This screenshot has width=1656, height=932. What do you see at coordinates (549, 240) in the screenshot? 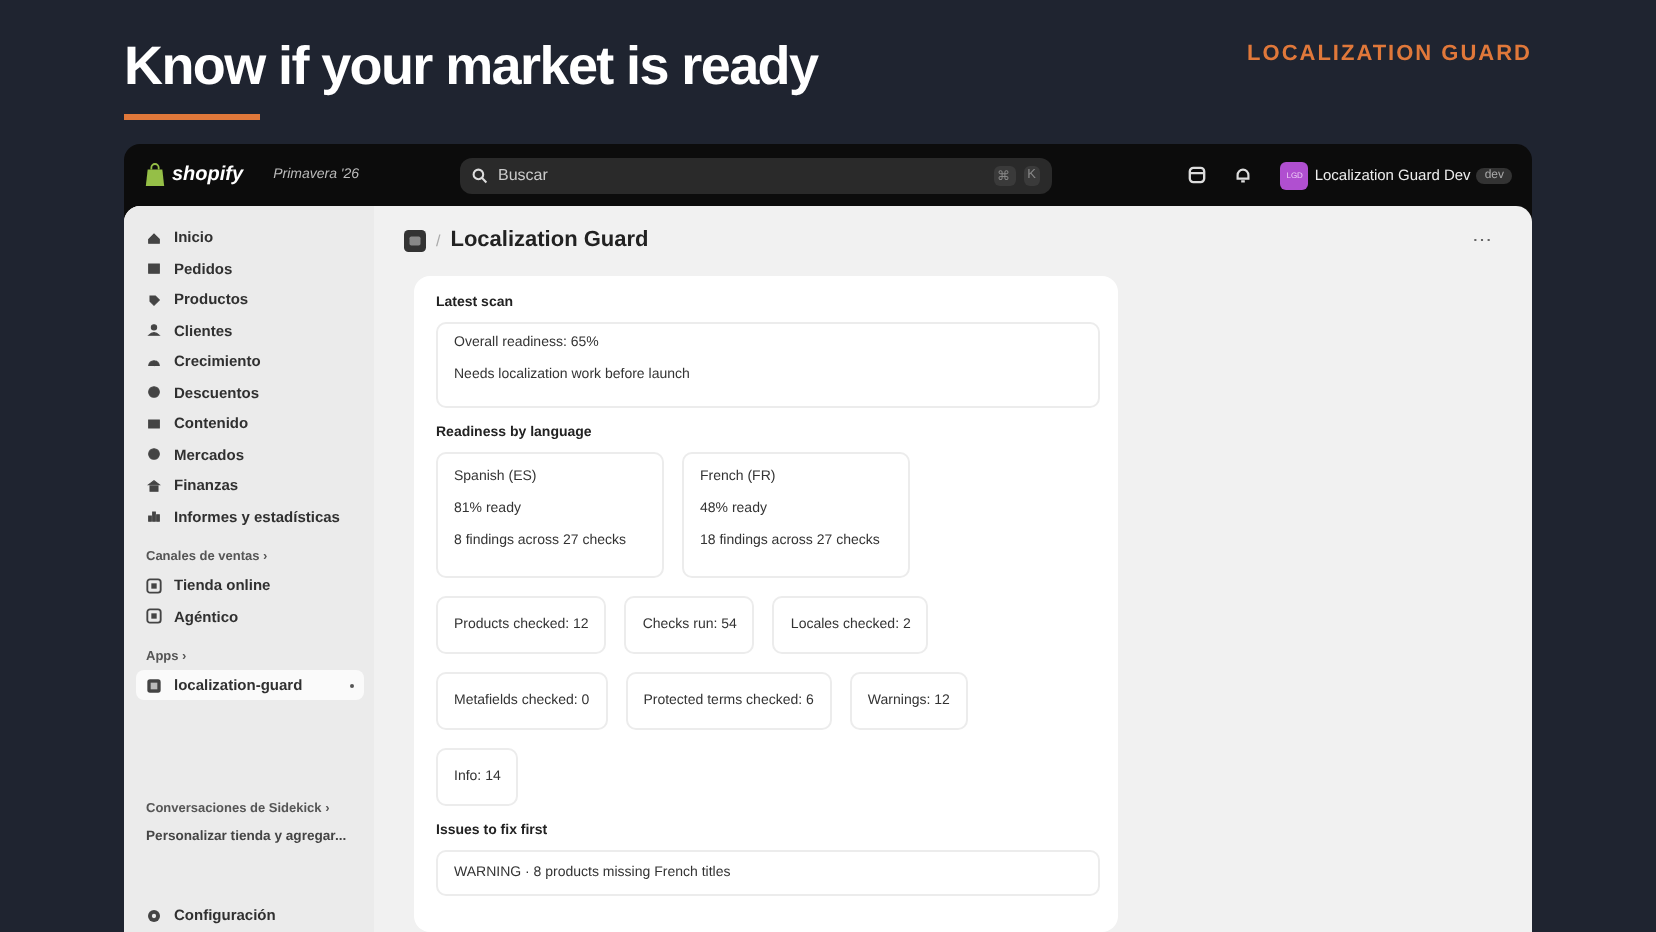
I see `page-title: Localization Guard` at bounding box center [549, 240].